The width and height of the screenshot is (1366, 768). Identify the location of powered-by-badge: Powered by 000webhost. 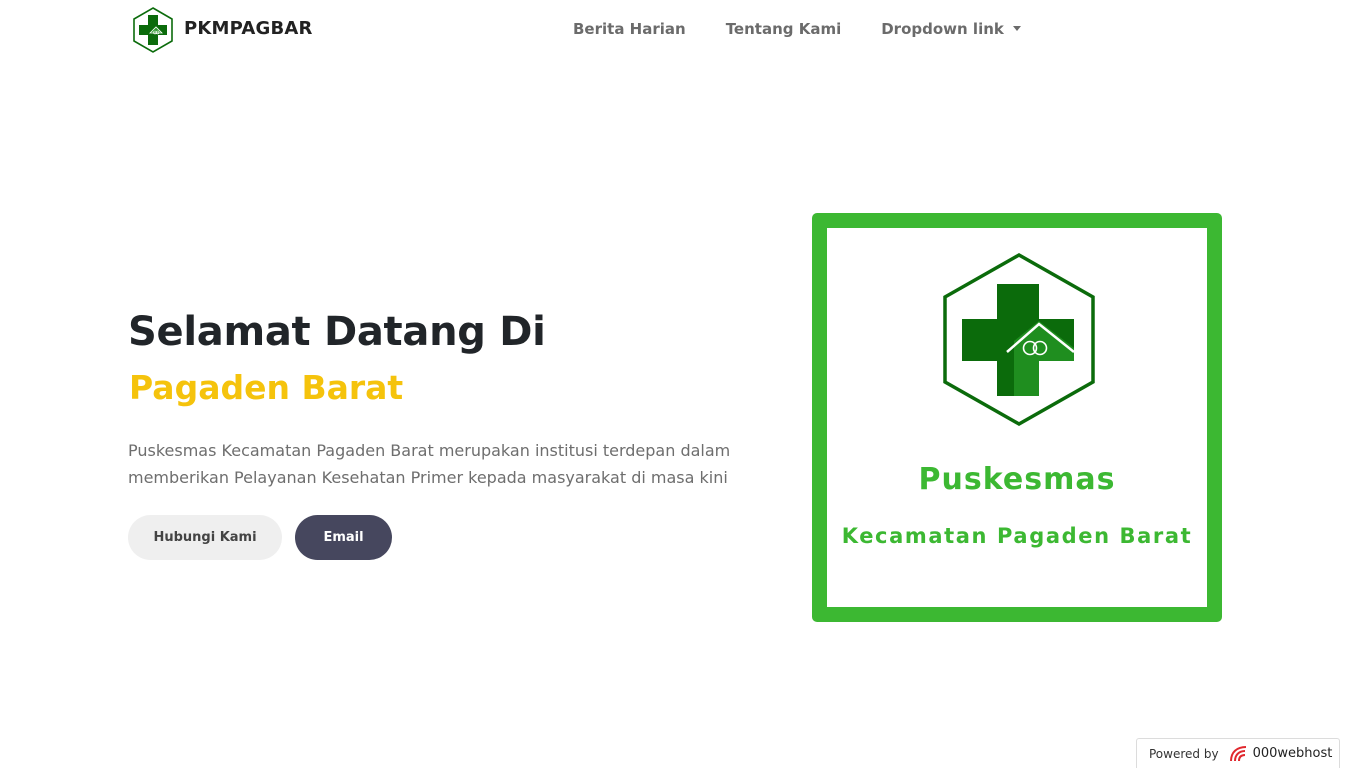
(1238, 753).